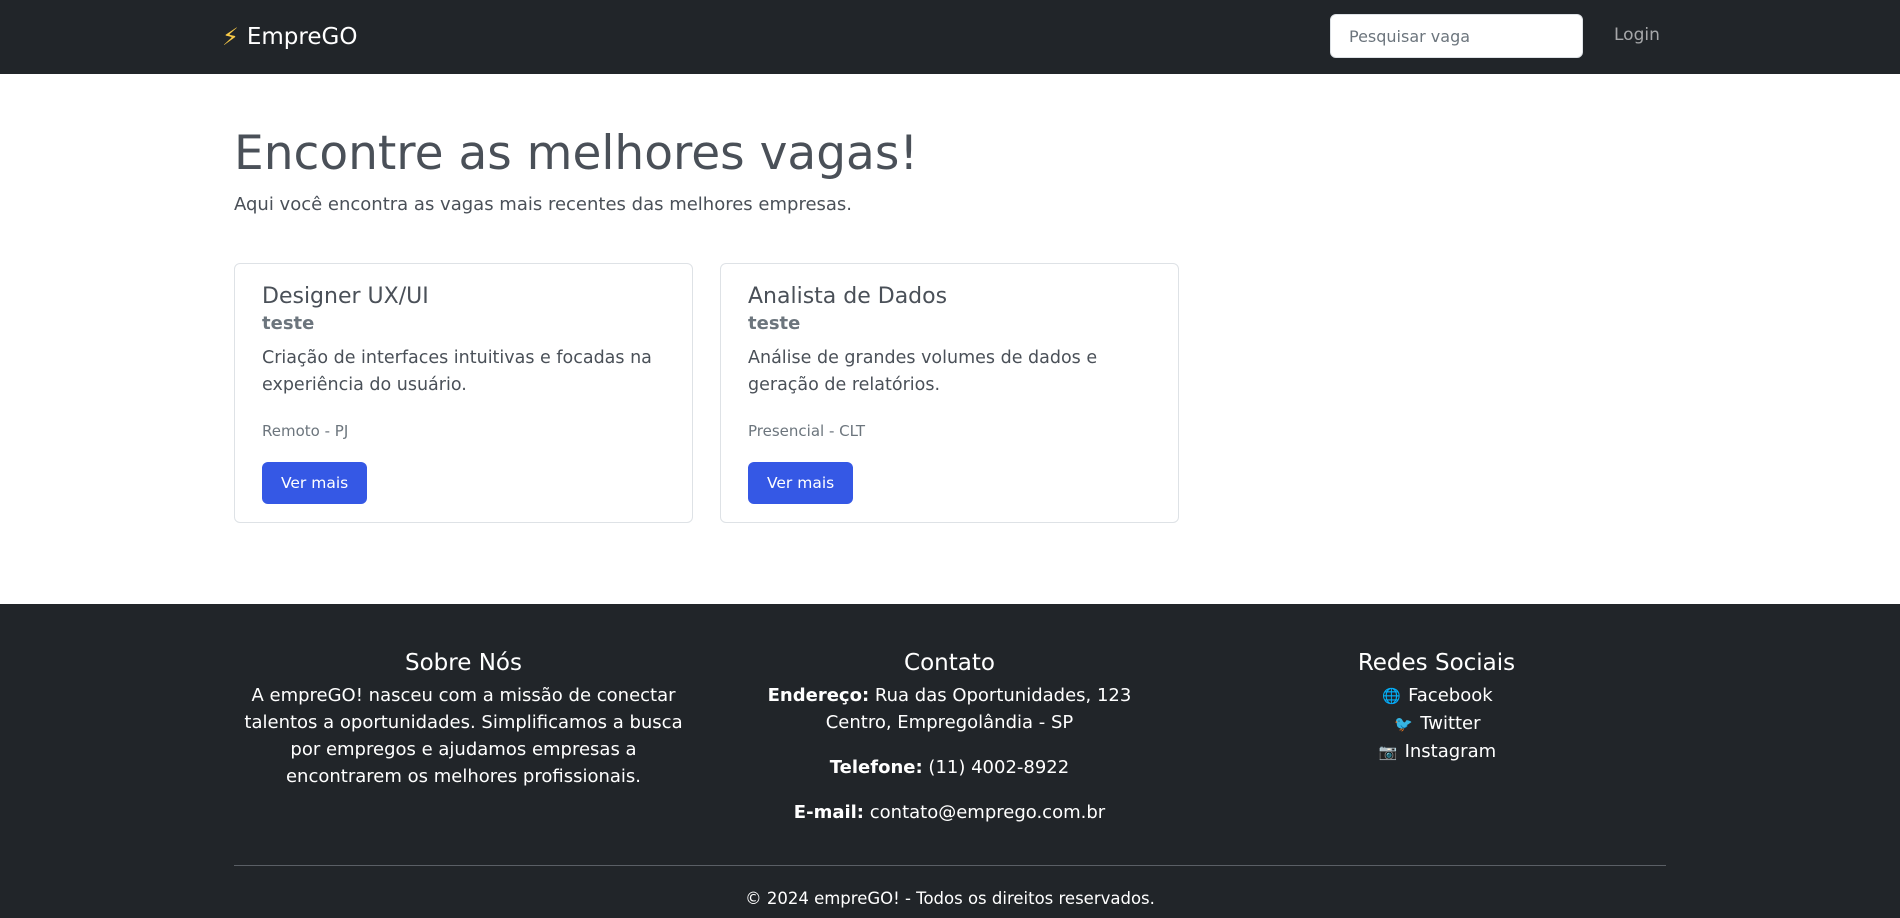 The width and height of the screenshot is (1900, 918). Describe the element at coordinates (999, 767) in the screenshot. I see `phone-value: (11) 4002-8922` at that location.